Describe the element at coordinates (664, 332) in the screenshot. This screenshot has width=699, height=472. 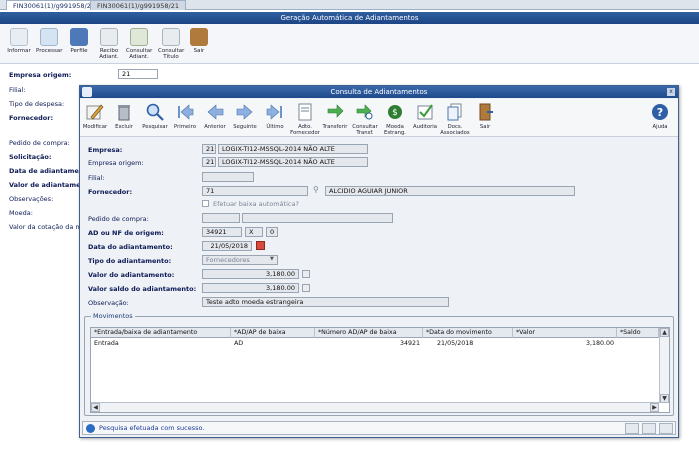
I see `scroll-up-icon: ▲` at that location.